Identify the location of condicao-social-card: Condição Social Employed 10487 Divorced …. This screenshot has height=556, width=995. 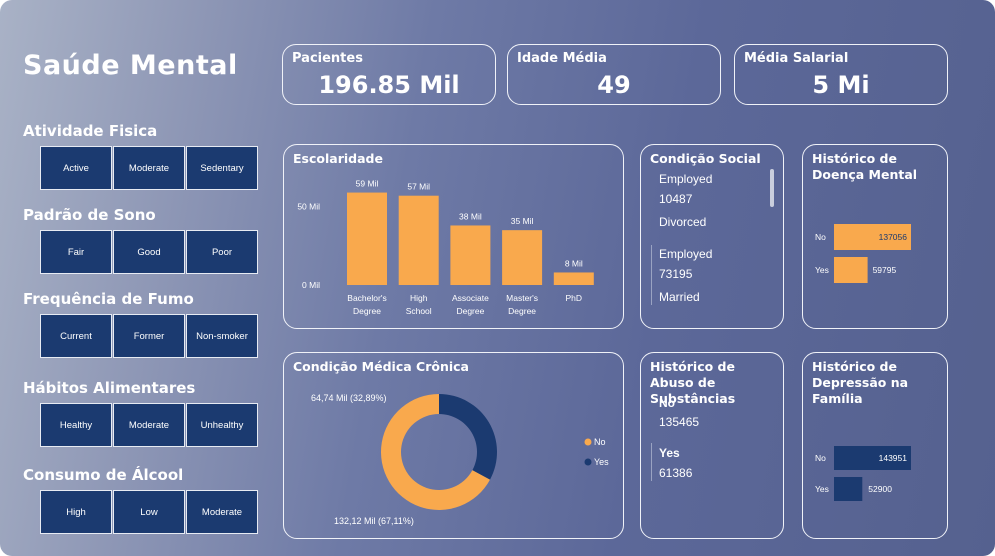
(712, 236).